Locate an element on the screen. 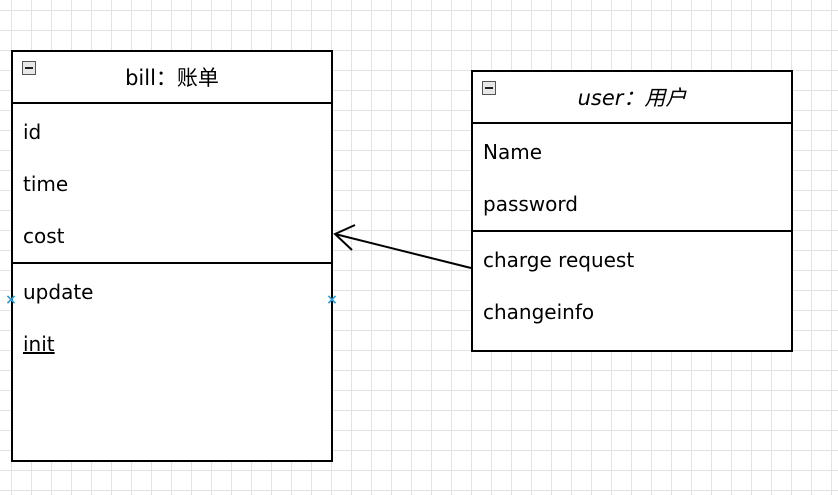  association-edge is located at coordinates (402, 246).